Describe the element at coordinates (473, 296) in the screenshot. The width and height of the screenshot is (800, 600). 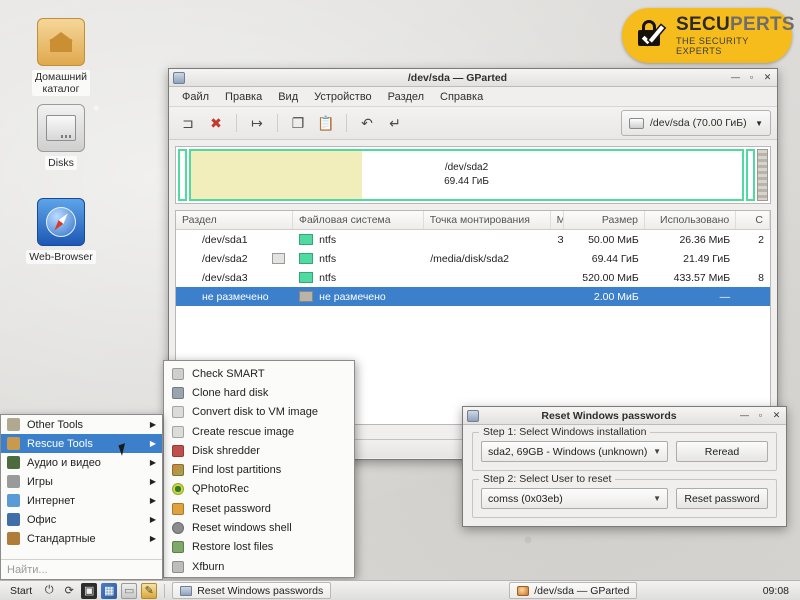
I see `table-row: не размечено не размечено 2.00 МиБ —` at that location.